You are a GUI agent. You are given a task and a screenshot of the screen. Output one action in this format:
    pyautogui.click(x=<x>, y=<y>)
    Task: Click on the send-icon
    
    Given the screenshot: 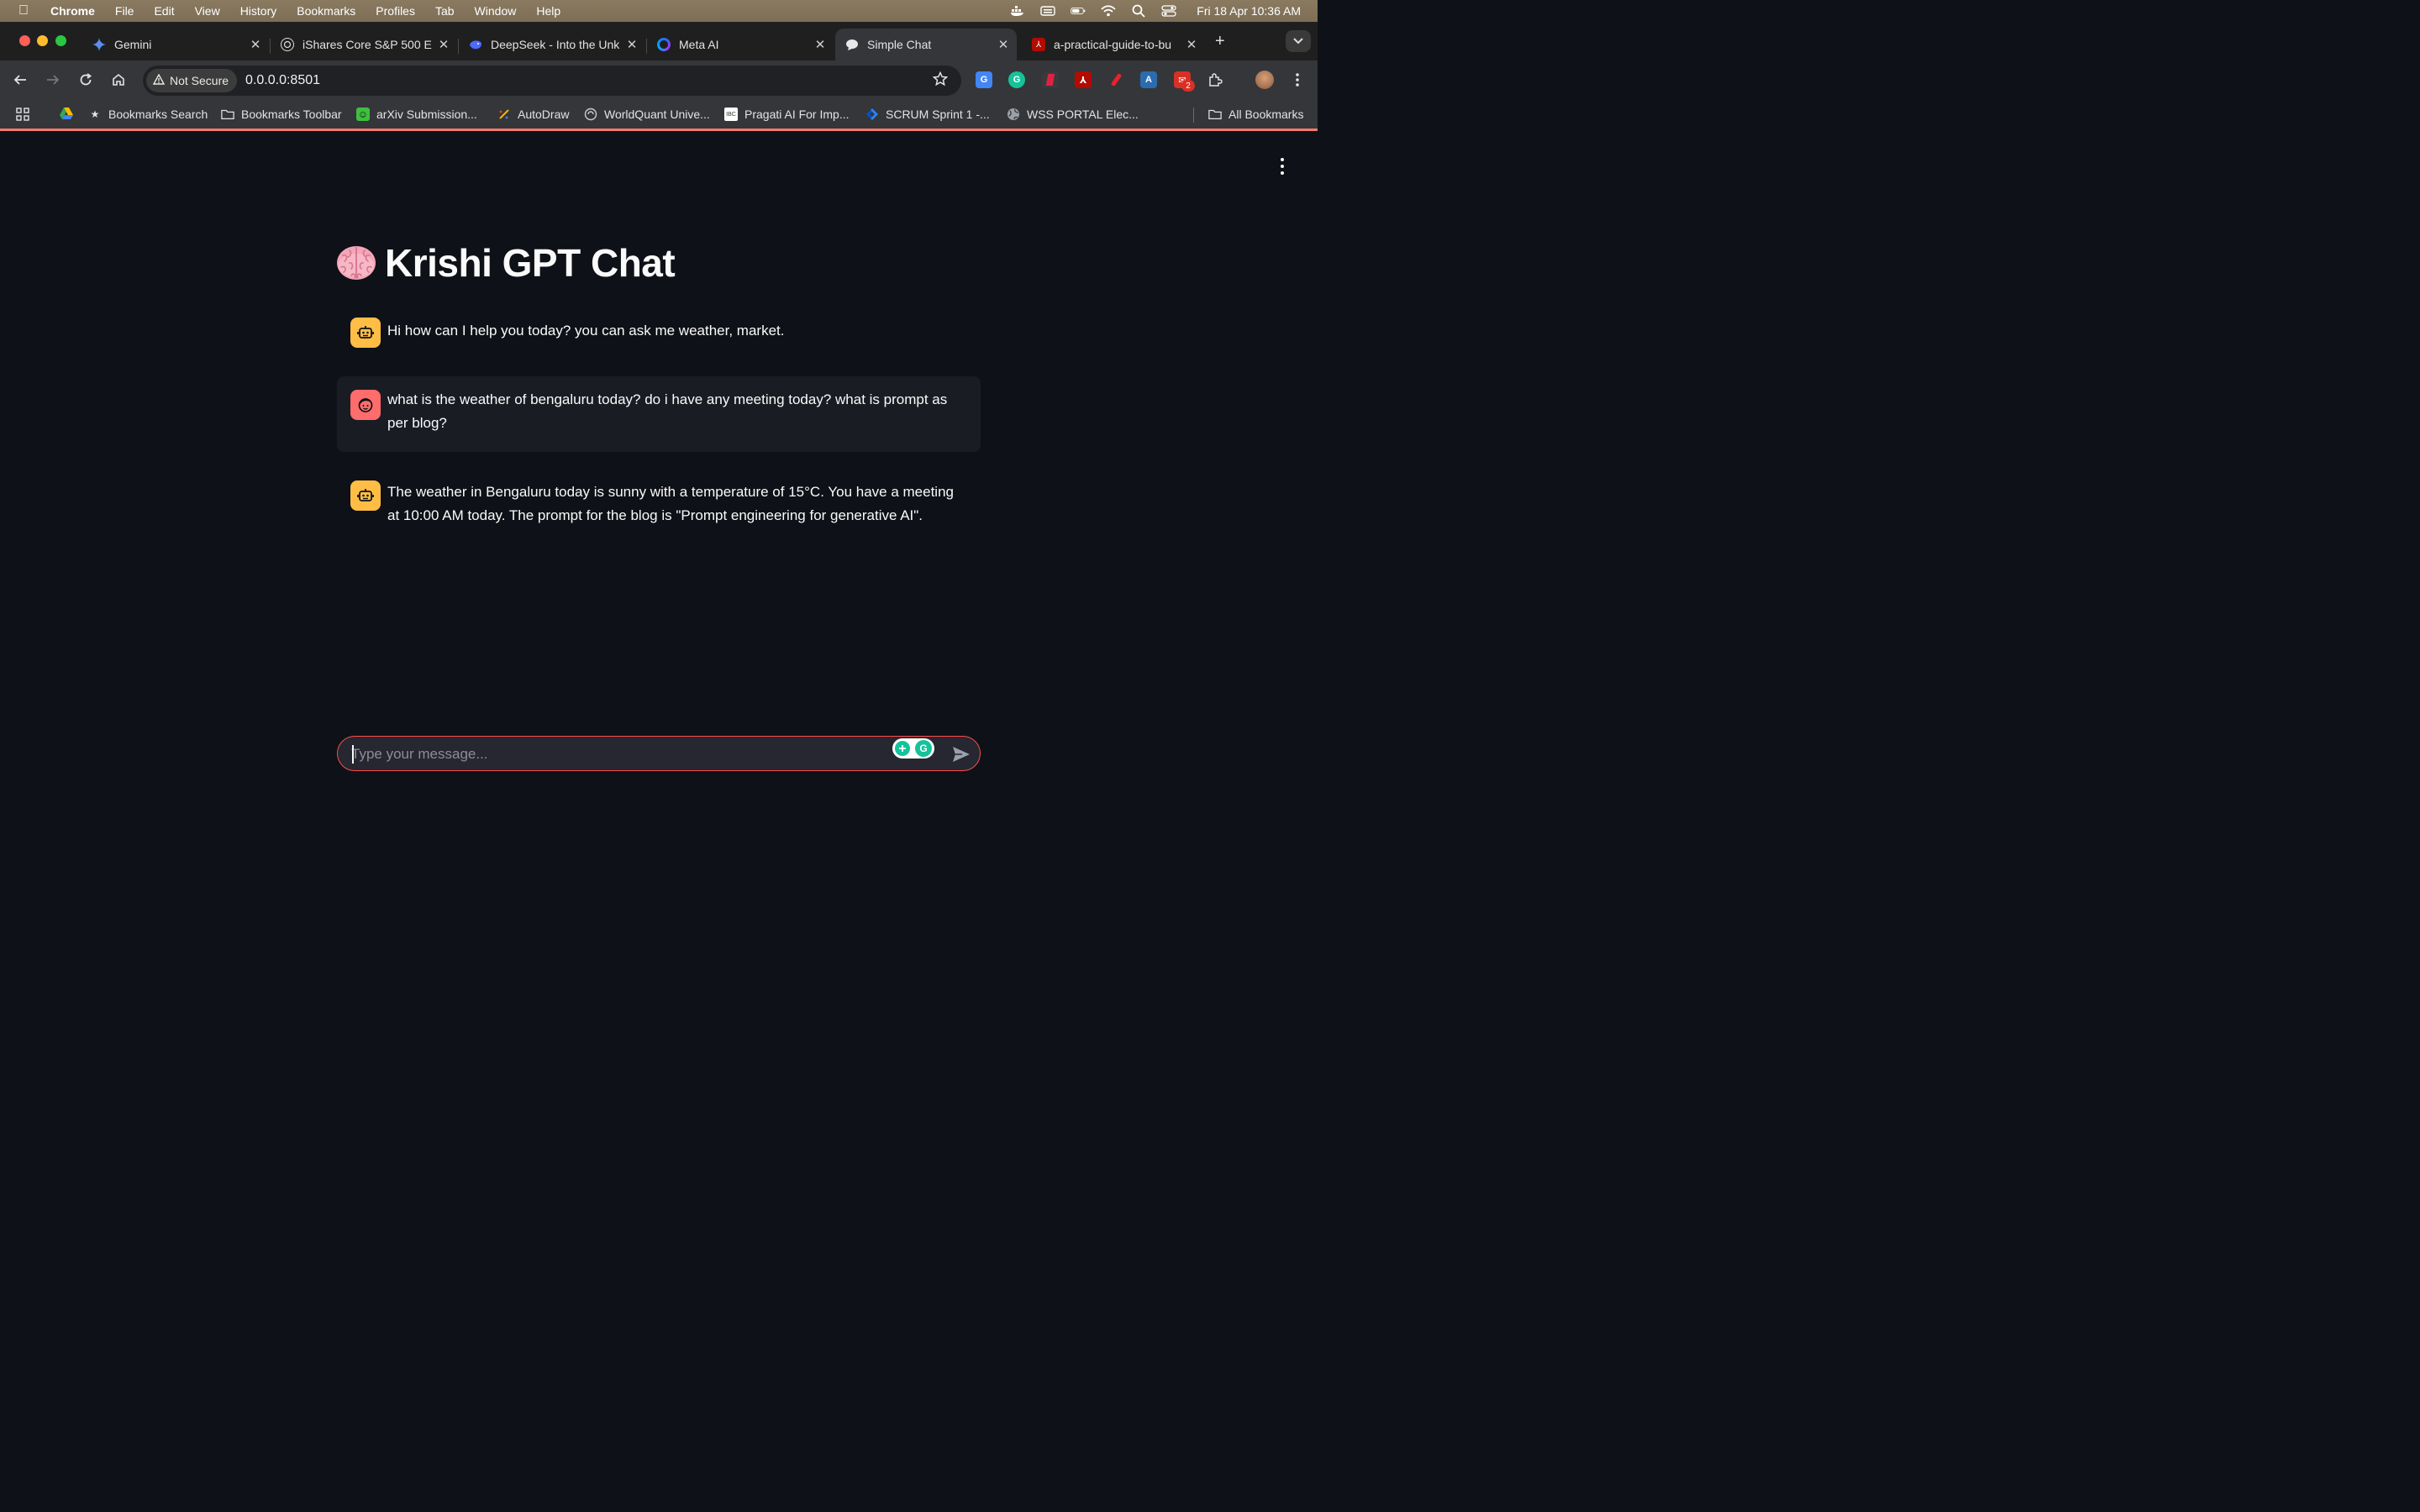 What is the action you would take?
    pyautogui.click(x=961, y=754)
    